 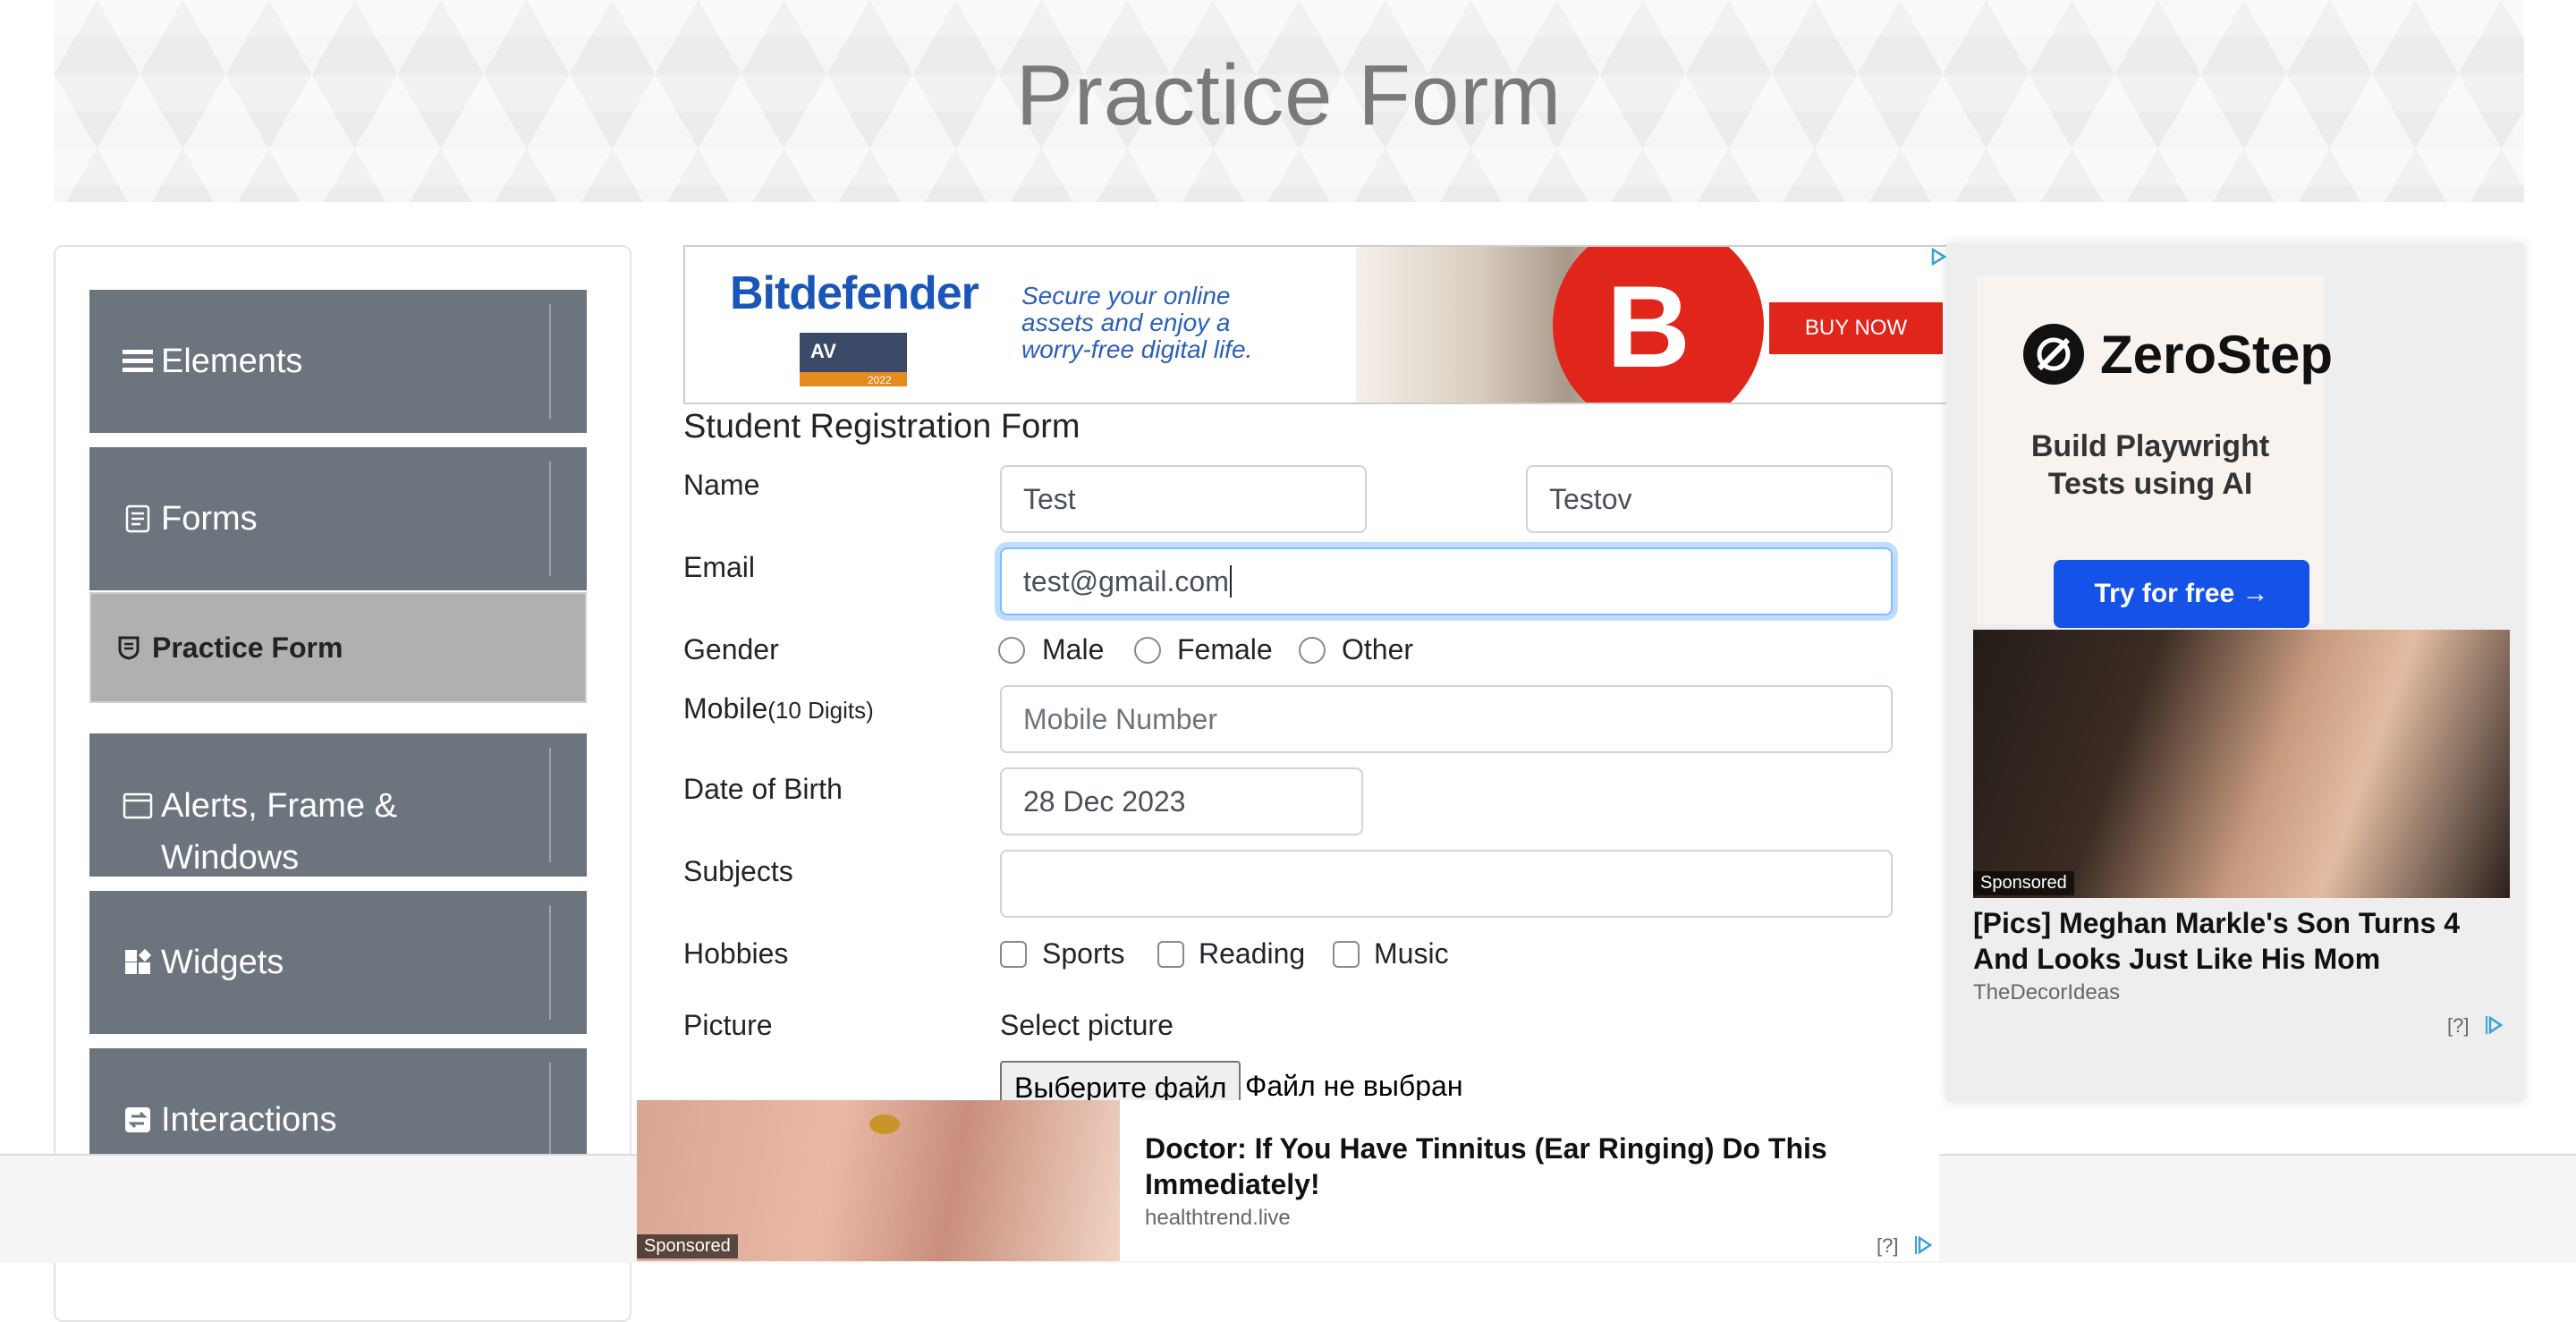 What do you see at coordinates (138, 962) in the screenshot?
I see `widgets-icon` at bounding box center [138, 962].